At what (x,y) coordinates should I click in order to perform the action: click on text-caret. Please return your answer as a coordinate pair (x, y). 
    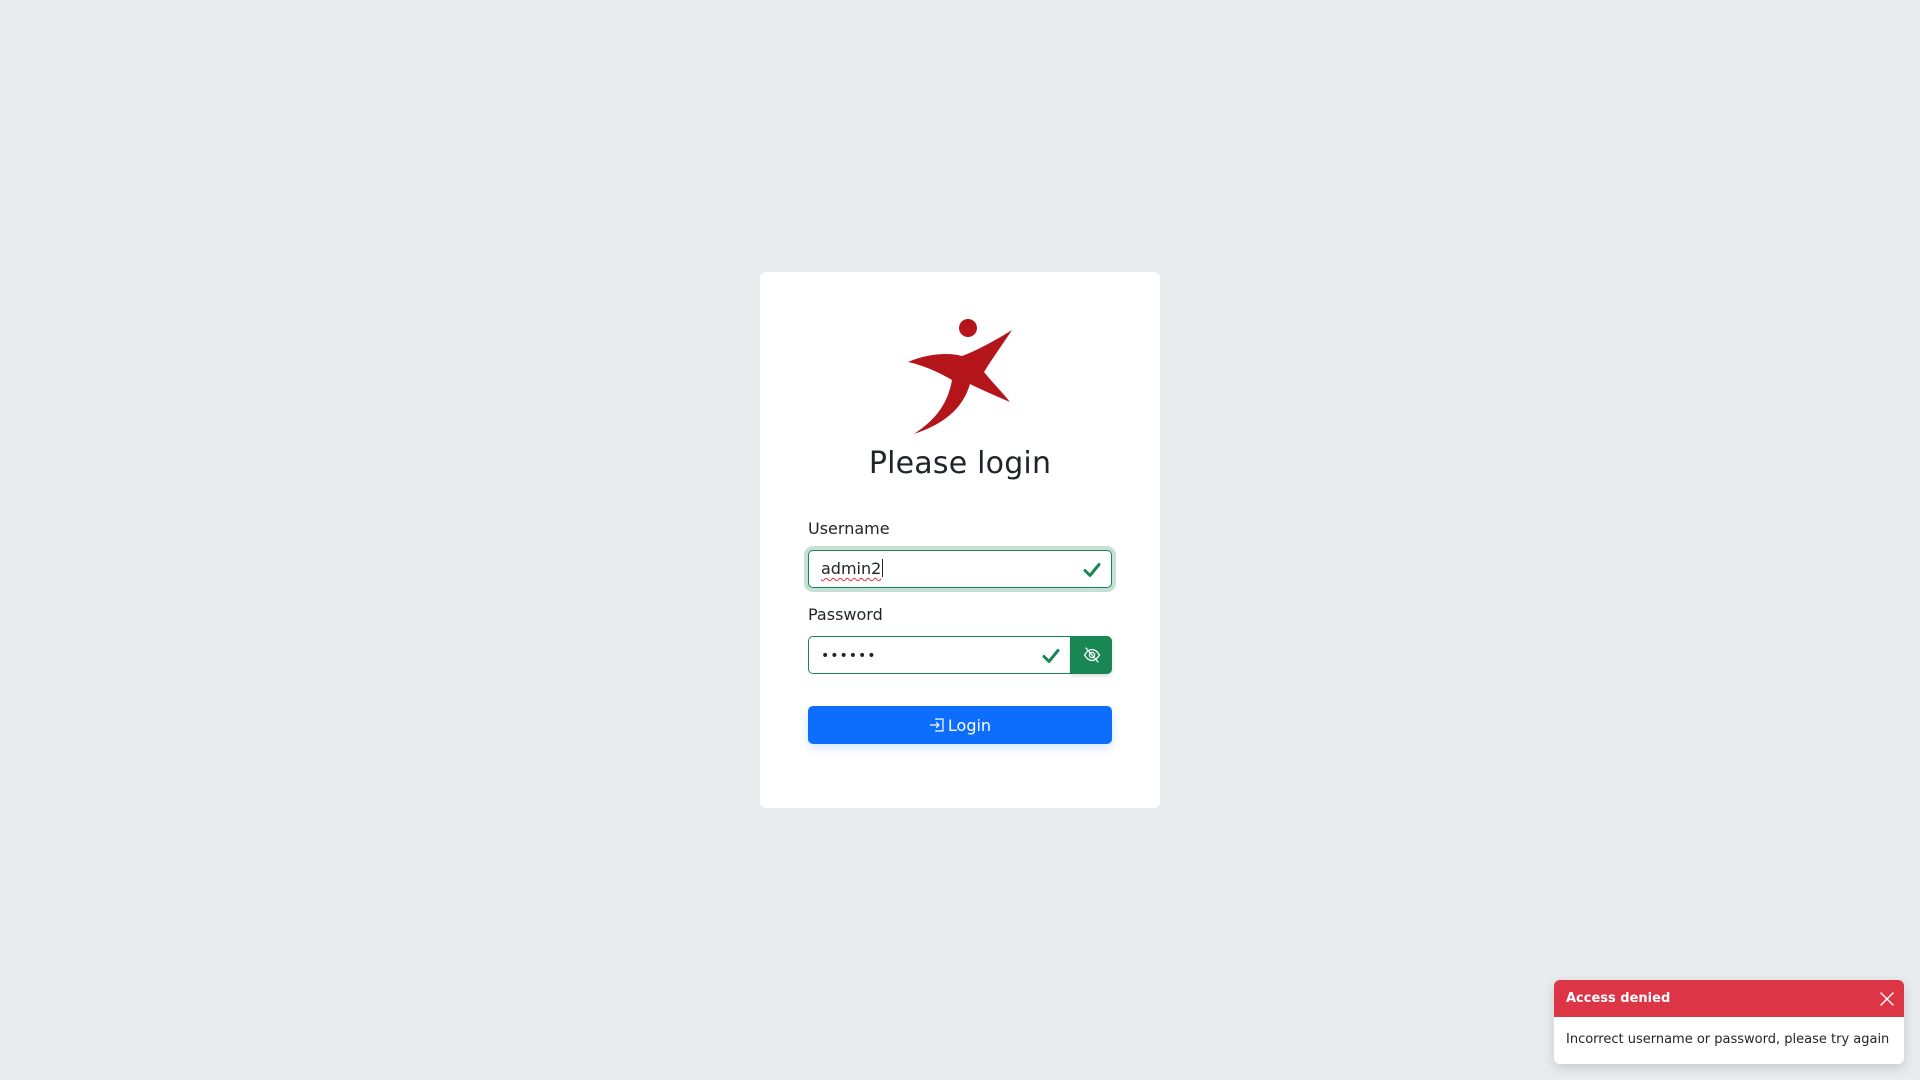
    Looking at the image, I should click on (883, 568).